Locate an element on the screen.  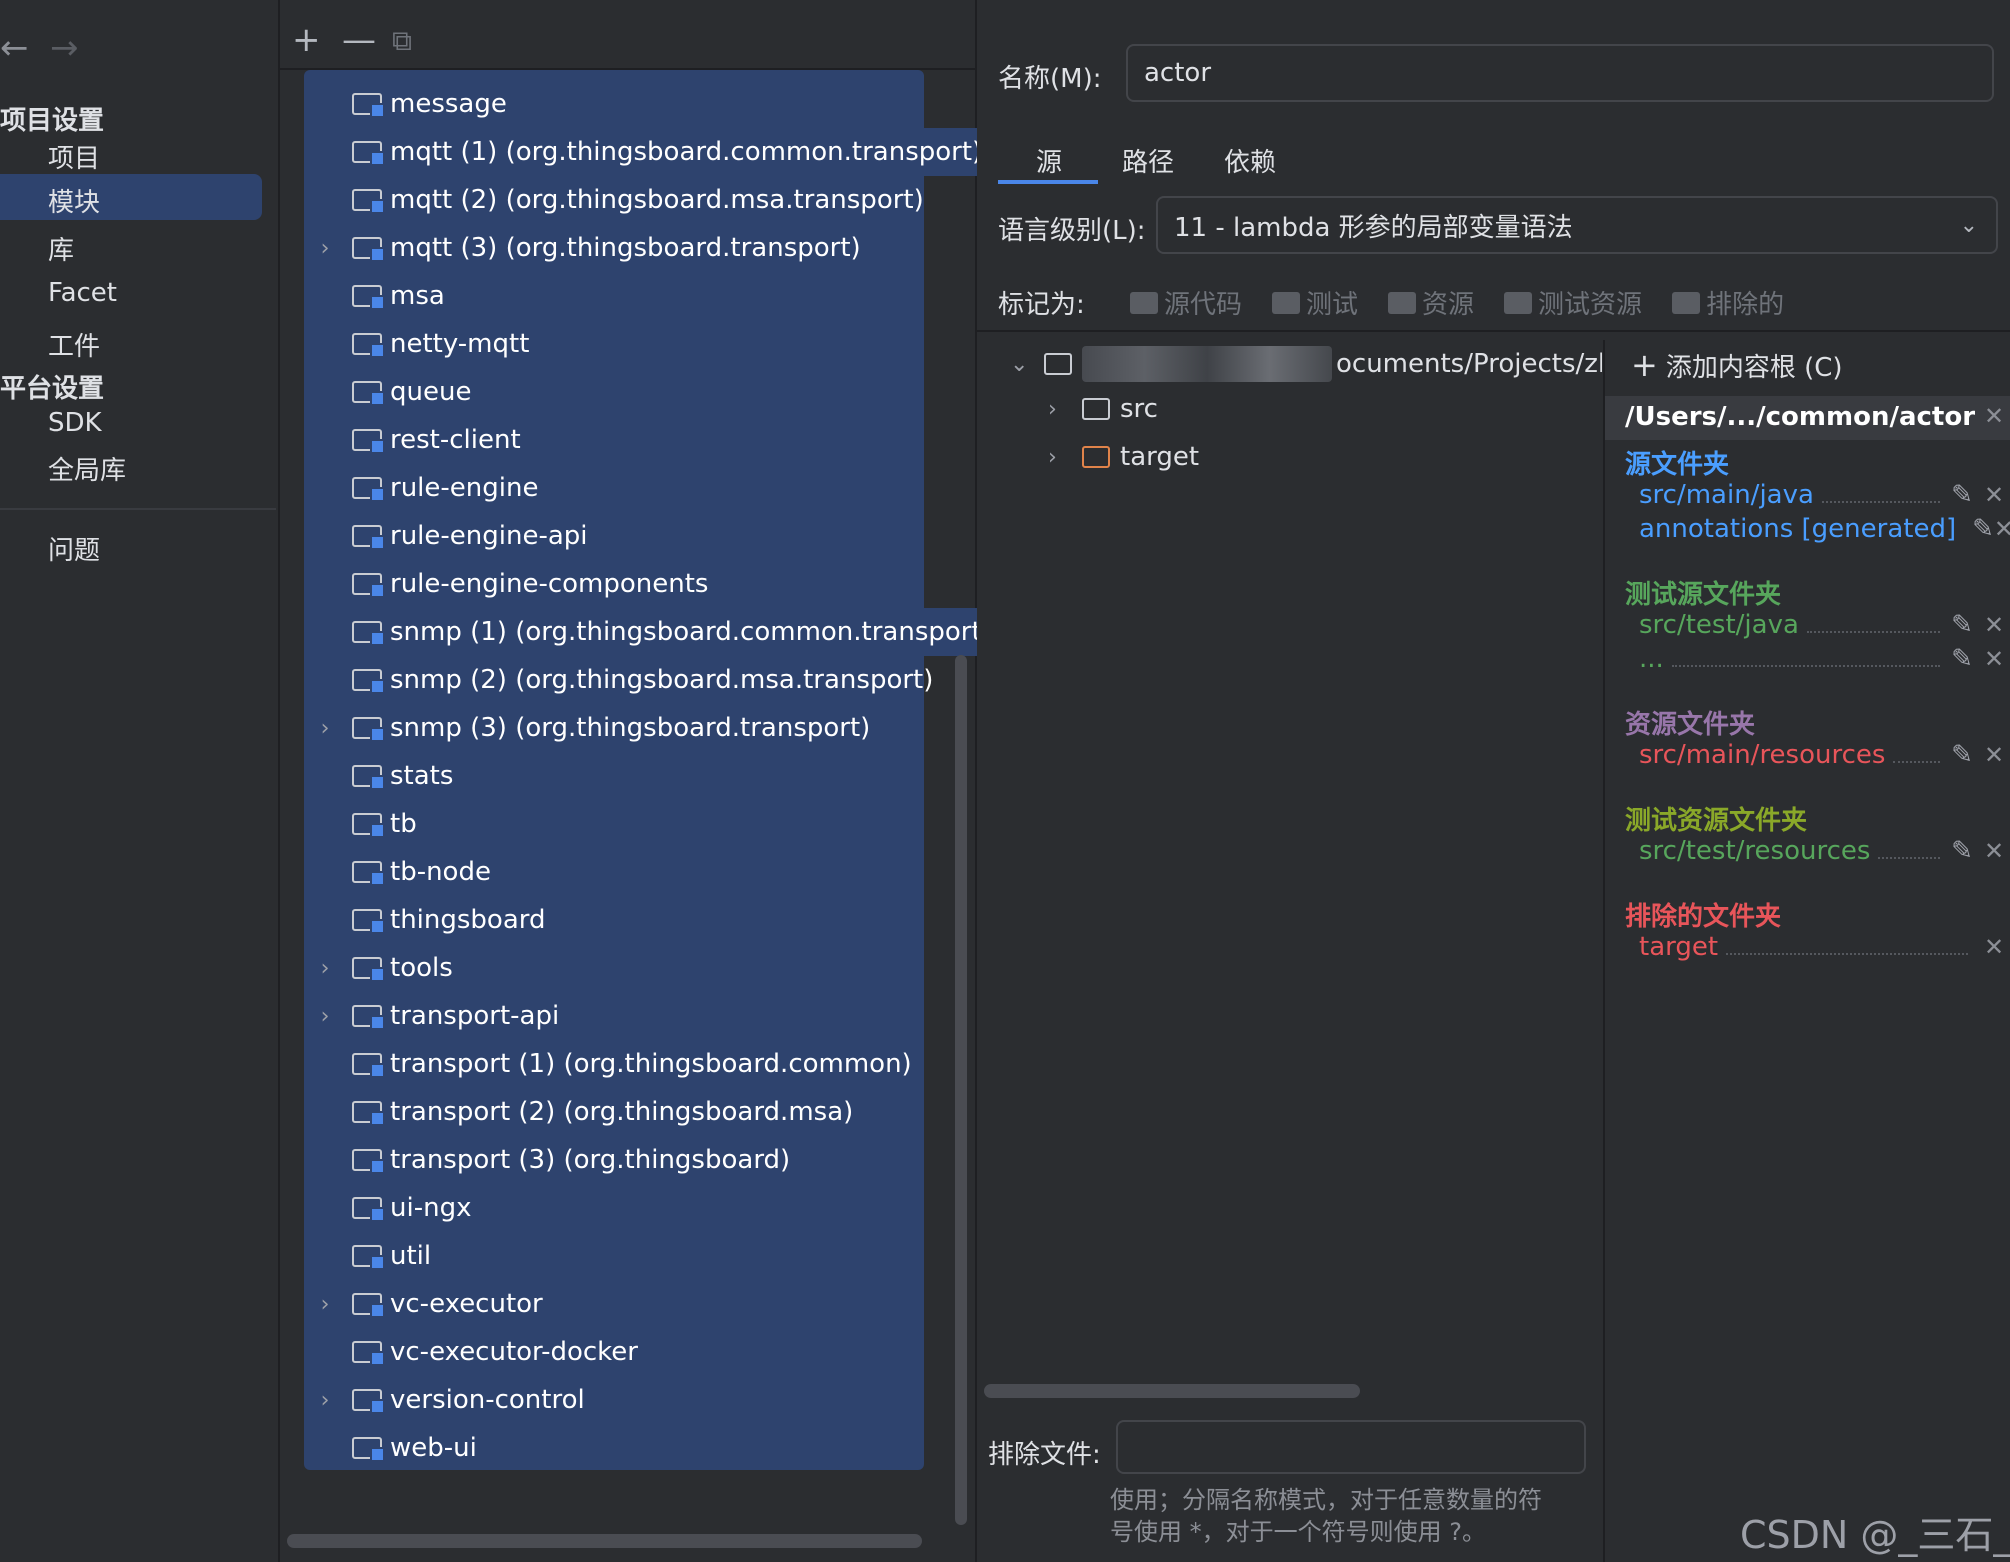
tree-item-target: › target is located at coordinates (1123, 457).